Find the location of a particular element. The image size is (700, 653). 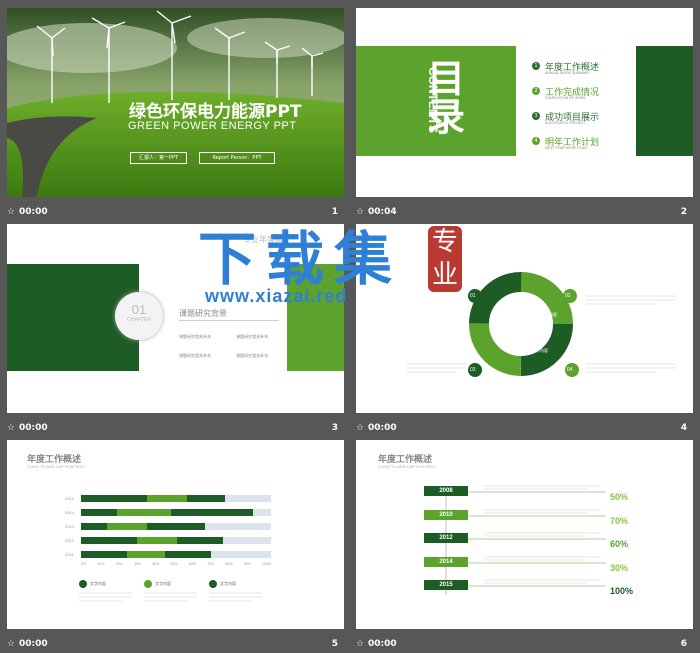

watermark-url: www.xiazai.red is located at coordinates (276, 296).